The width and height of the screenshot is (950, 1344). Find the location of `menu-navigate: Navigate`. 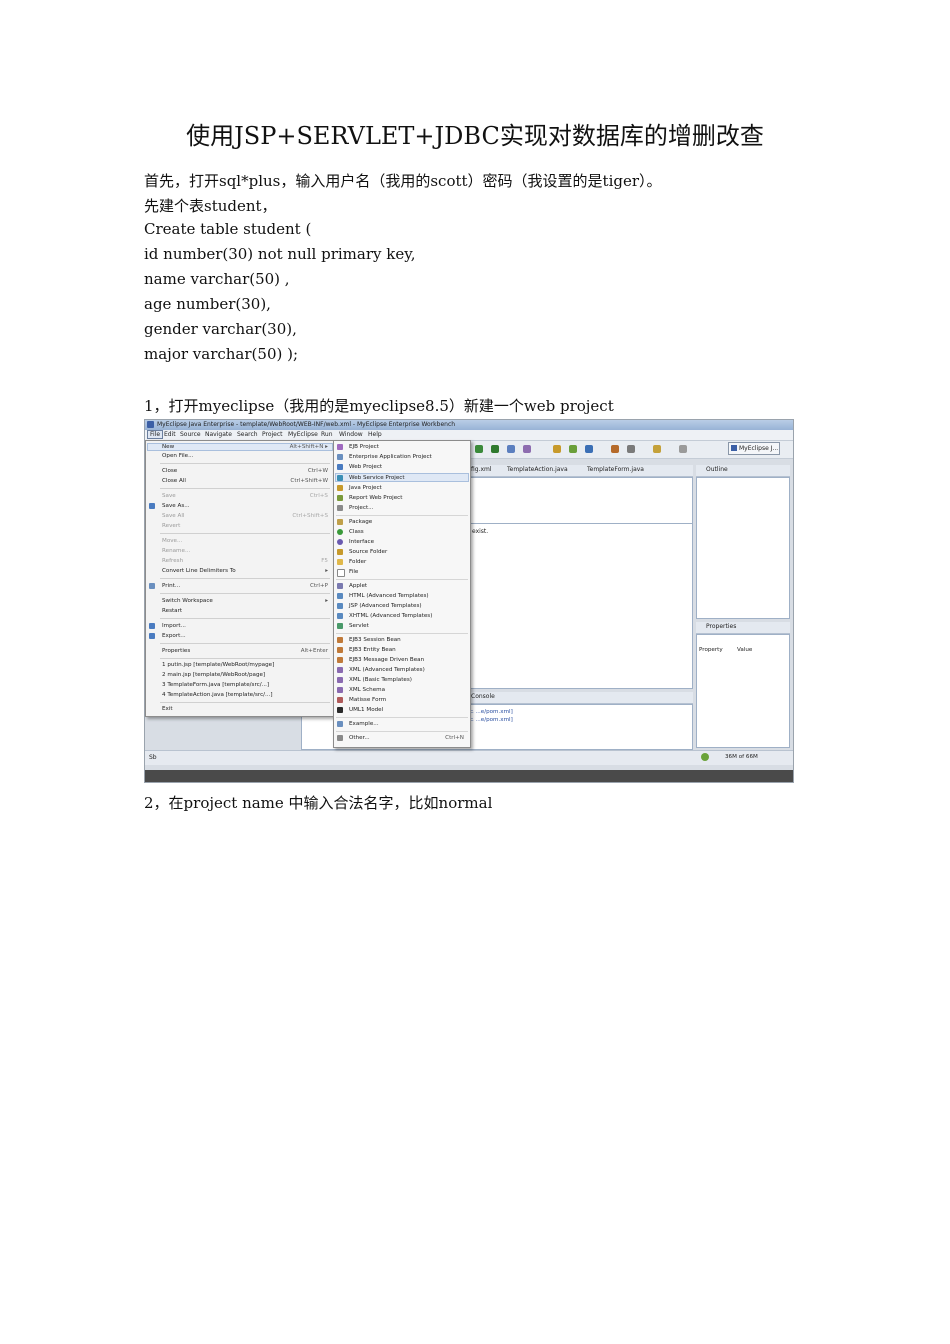

menu-navigate: Navigate is located at coordinates (218, 434).